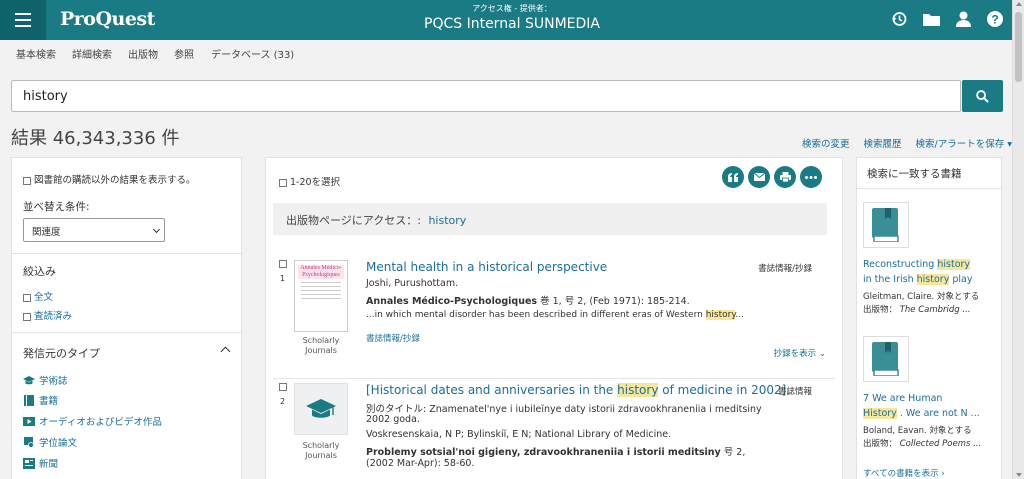 This screenshot has width=1024, height=479. What do you see at coordinates (1019, 475) in the screenshot?
I see `scroll-down-icon` at bounding box center [1019, 475].